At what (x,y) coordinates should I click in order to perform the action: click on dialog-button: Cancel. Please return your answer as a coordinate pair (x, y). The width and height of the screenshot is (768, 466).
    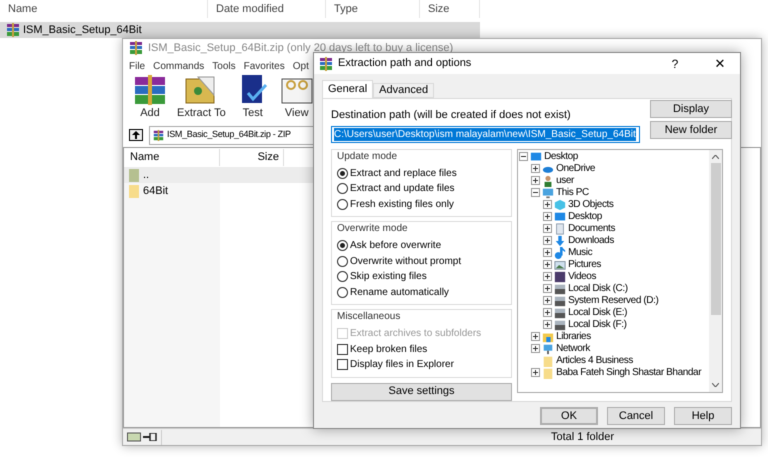
    Looking at the image, I should click on (636, 416).